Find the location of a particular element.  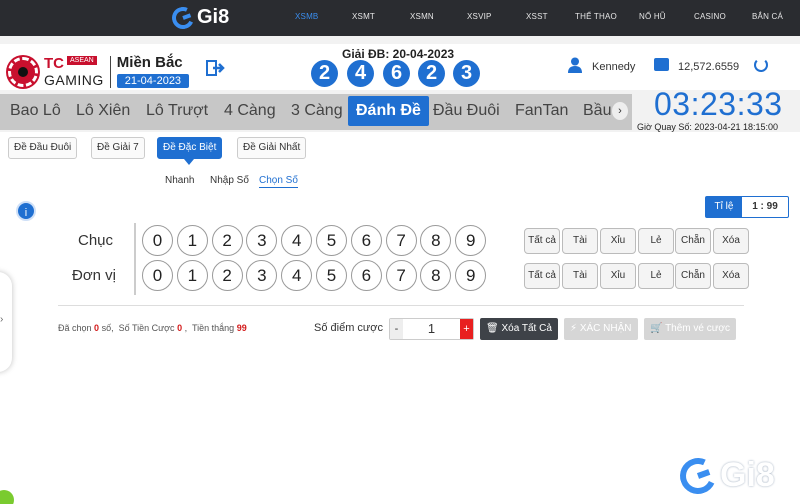

decrease-button: - is located at coordinates (396, 329).